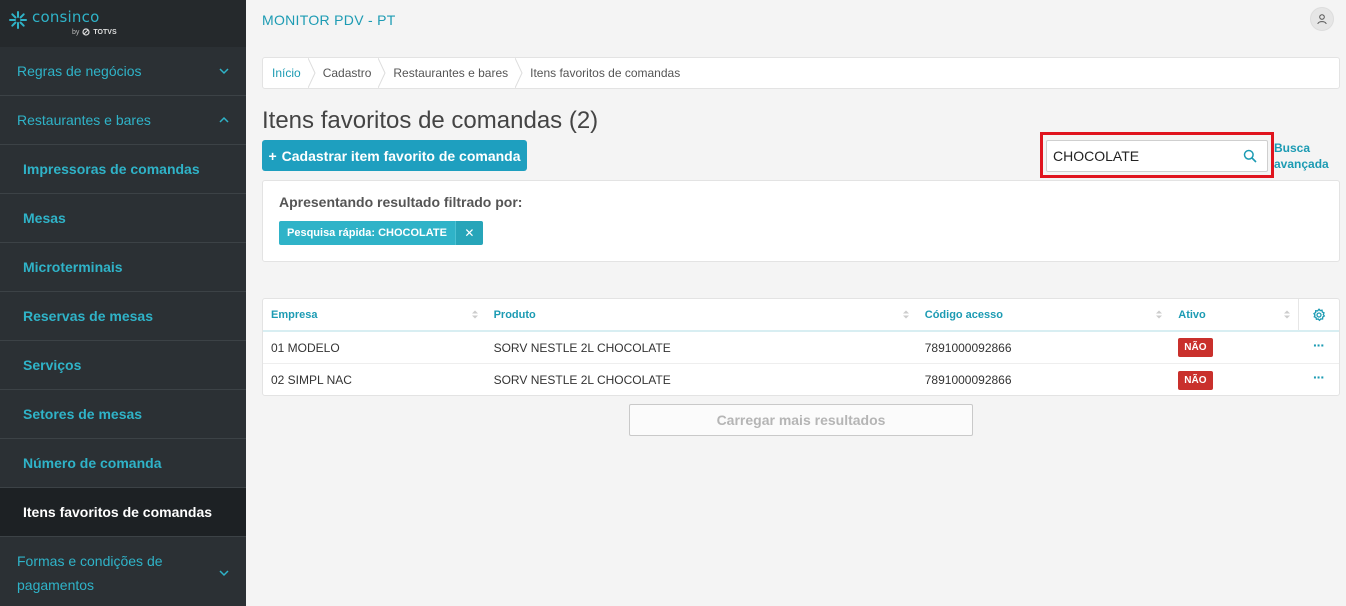 The image size is (1346, 606). Describe the element at coordinates (123, 218) in the screenshot. I see `sidebar-item-mesas: Mesas` at that location.